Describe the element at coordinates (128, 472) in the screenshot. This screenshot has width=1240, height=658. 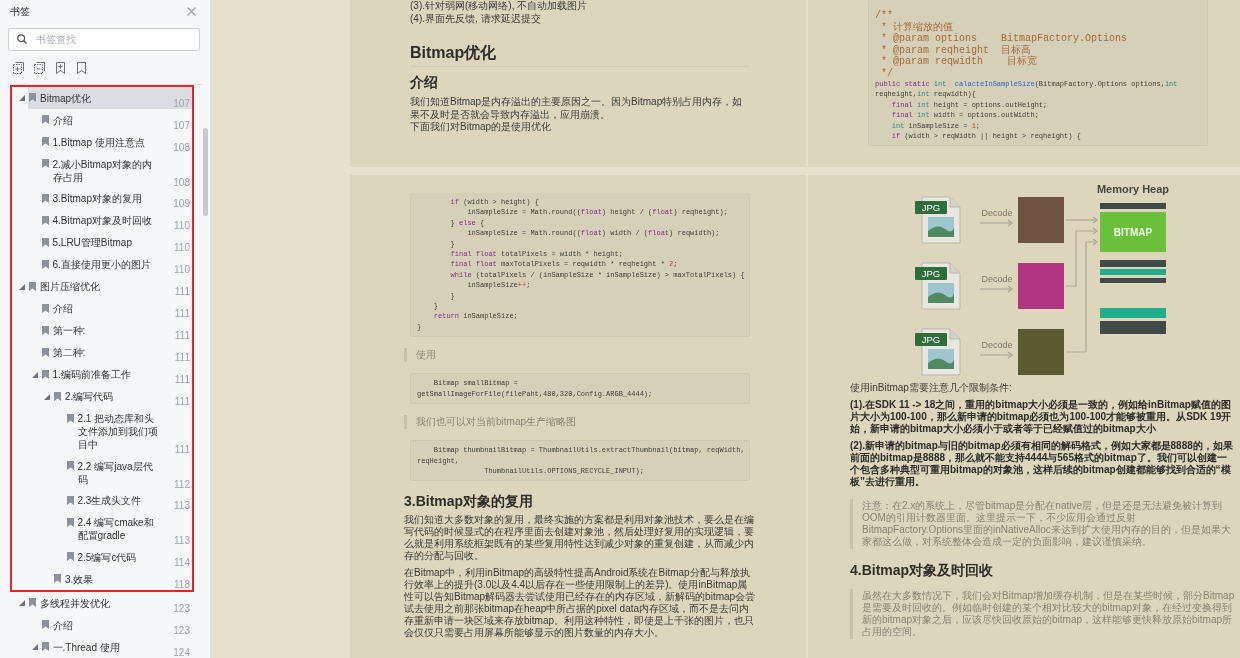
I see `bookmark-item: 2.2 编写java层代码 112` at that location.